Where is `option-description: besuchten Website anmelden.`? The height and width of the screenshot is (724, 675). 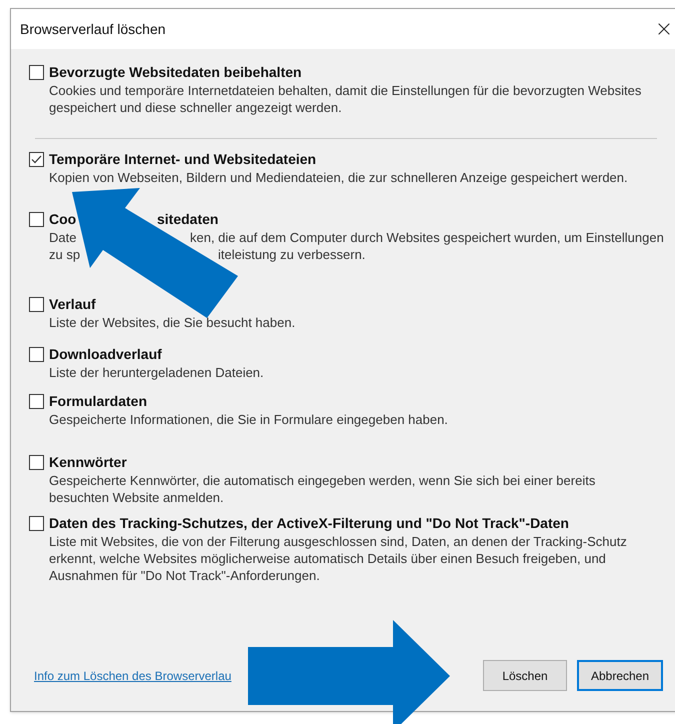
option-description: besuchten Website anmelden. is located at coordinates (136, 497).